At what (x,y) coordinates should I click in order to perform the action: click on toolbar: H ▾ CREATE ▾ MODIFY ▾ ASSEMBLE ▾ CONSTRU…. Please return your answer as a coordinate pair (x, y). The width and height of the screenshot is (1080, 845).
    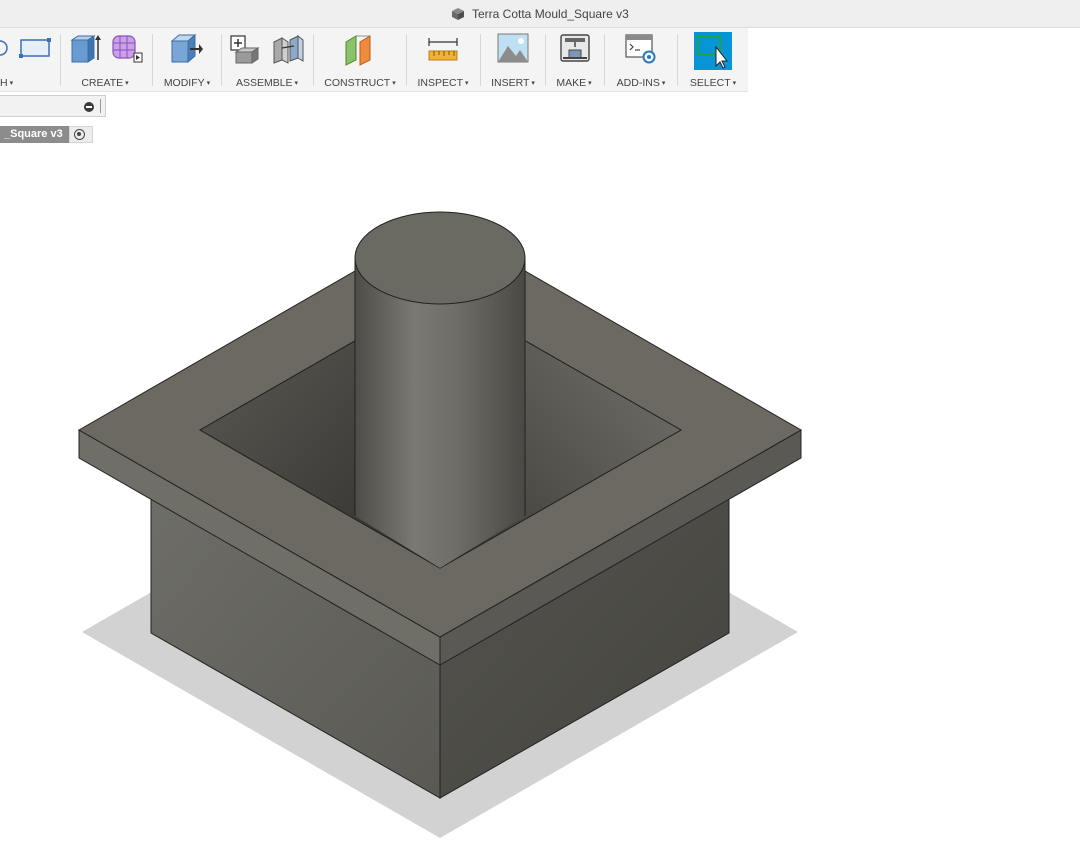
    Looking at the image, I should click on (374, 60).